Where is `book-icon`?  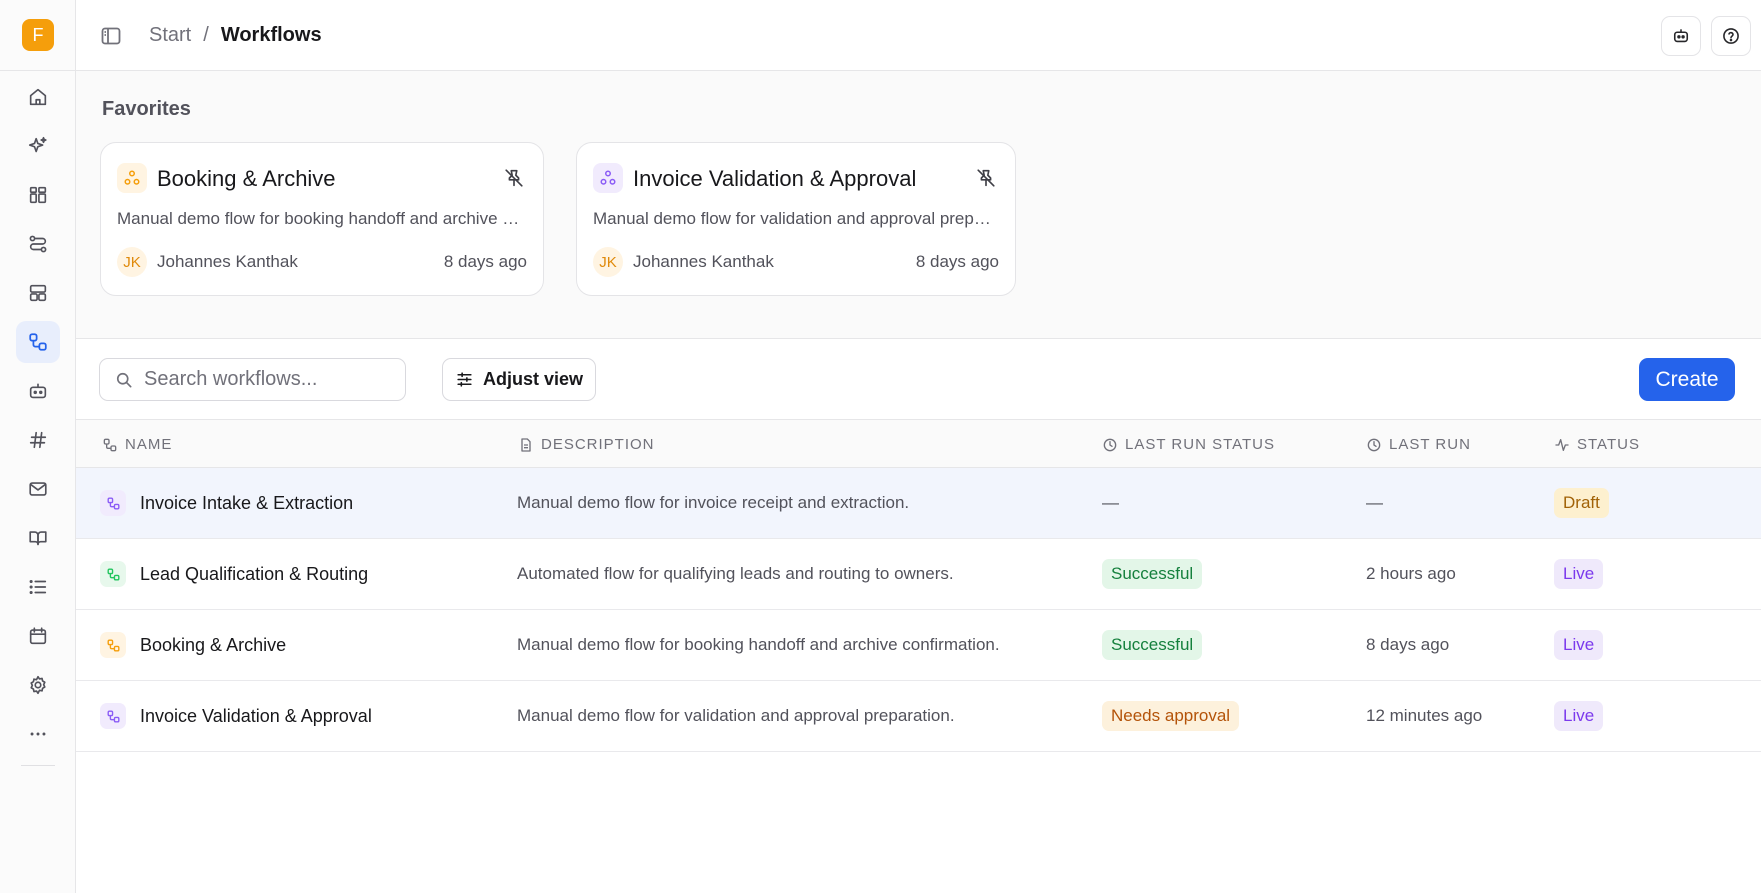 book-icon is located at coordinates (38, 538).